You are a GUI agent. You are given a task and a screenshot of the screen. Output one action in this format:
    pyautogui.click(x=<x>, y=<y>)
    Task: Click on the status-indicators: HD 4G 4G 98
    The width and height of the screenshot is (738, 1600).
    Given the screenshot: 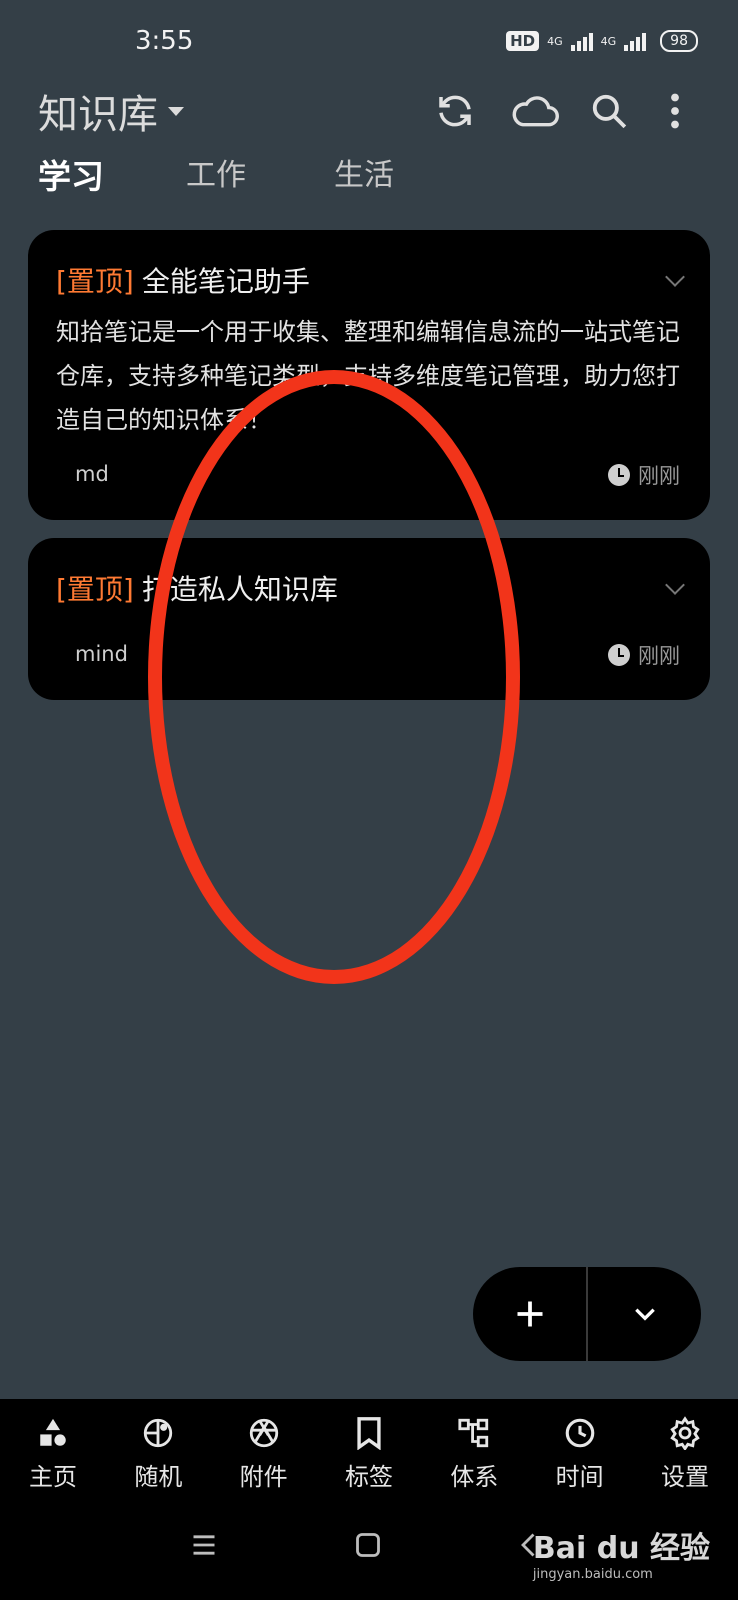 What is the action you would take?
    pyautogui.click(x=602, y=41)
    